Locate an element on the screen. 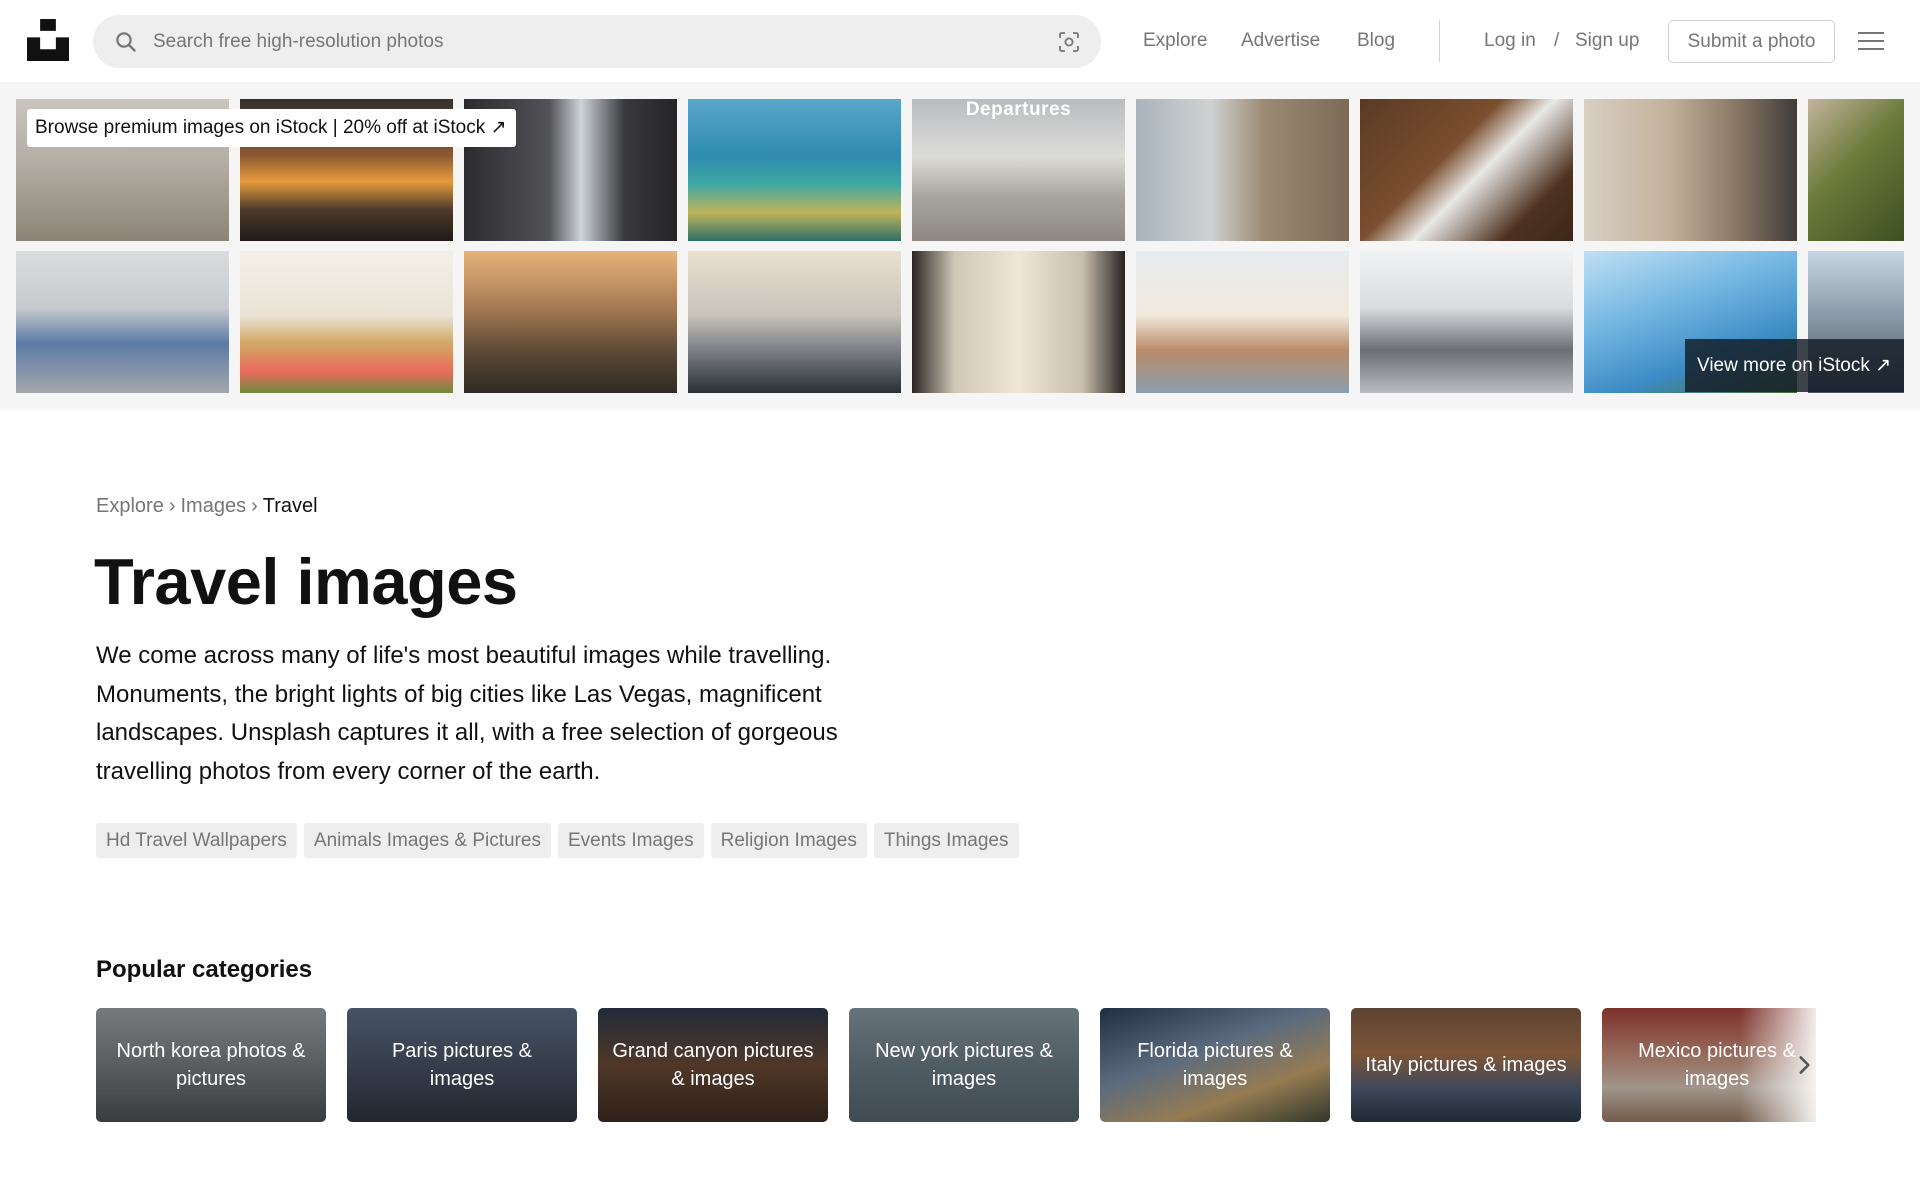 Image resolution: width=1920 pixels, height=1200 pixels. related-tag: Things Images is located at coordinates (946, 840).